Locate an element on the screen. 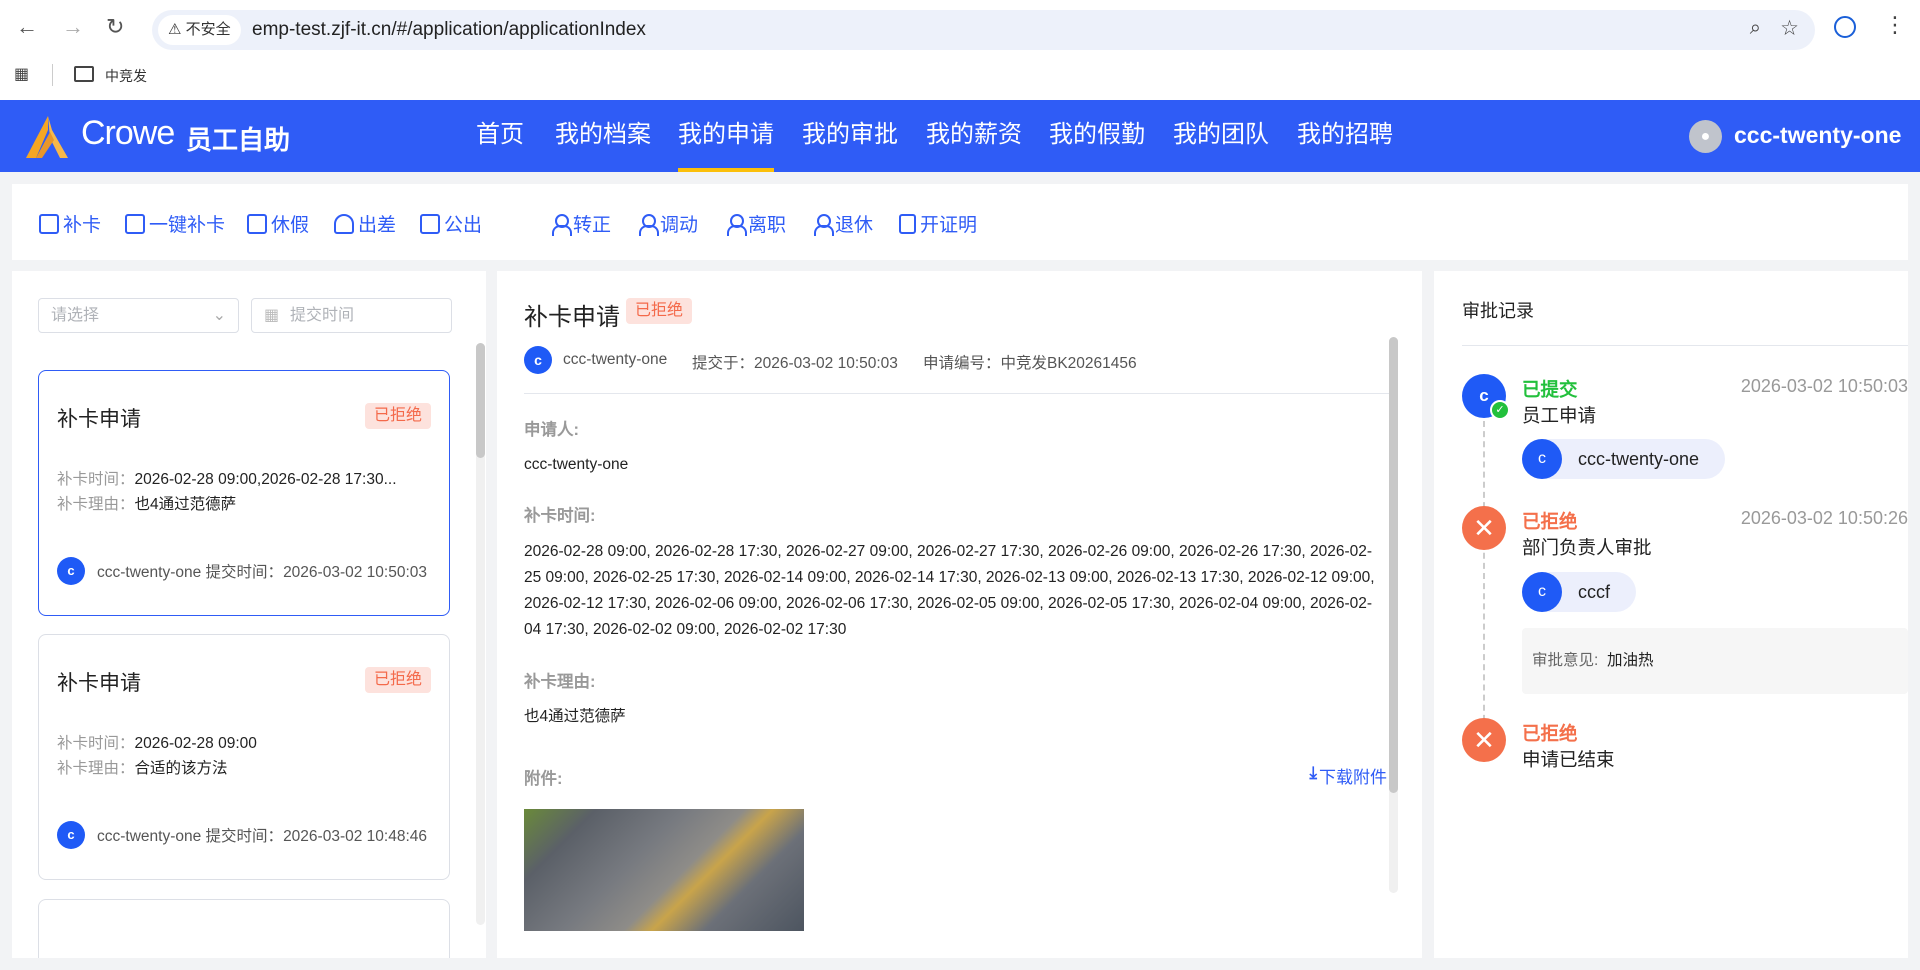 This screenshot has height=970, width=1920. tool-transfer: 调动 is located at coordinates (668, 223).